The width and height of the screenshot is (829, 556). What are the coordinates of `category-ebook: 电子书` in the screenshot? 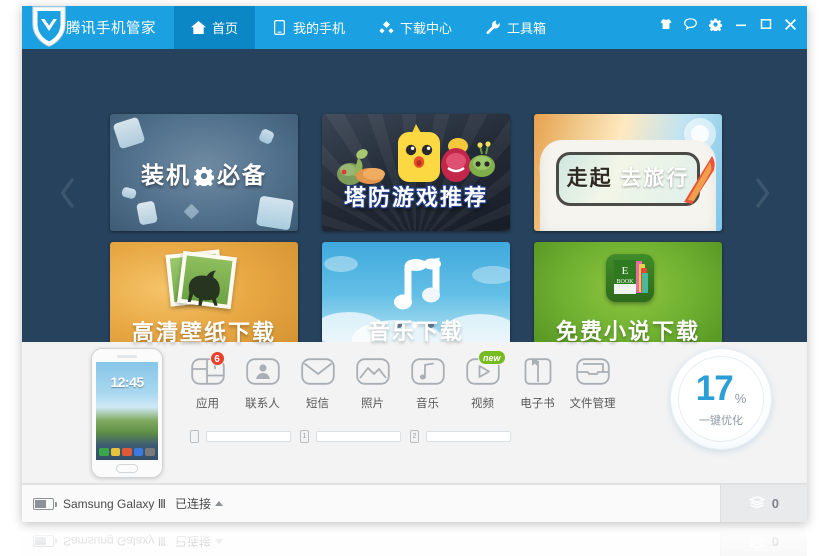 It's located at (537, 383).